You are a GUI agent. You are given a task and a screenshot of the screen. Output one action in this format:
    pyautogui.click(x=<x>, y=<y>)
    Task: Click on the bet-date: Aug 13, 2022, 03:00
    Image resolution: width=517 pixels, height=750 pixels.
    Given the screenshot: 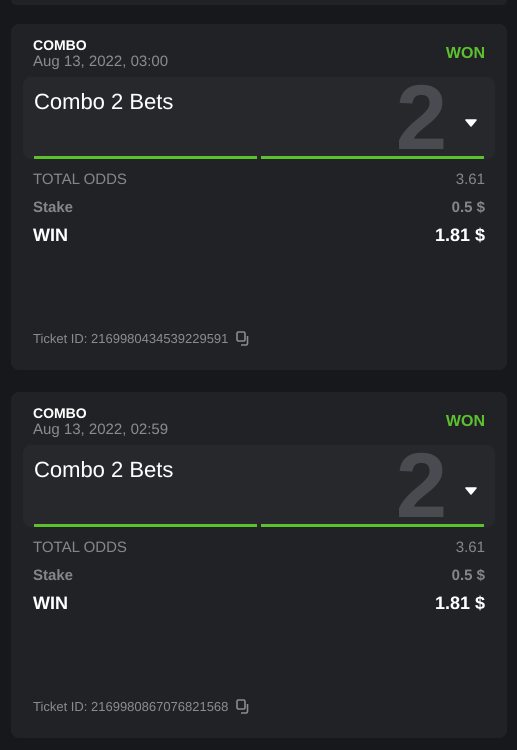 What is the action you would take?
    pyautogui.click(x=100, y=62)
    